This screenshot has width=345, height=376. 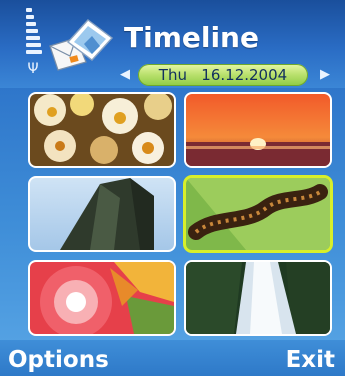 I want to click on timeline-app-icon, so click(x=81, y=46).